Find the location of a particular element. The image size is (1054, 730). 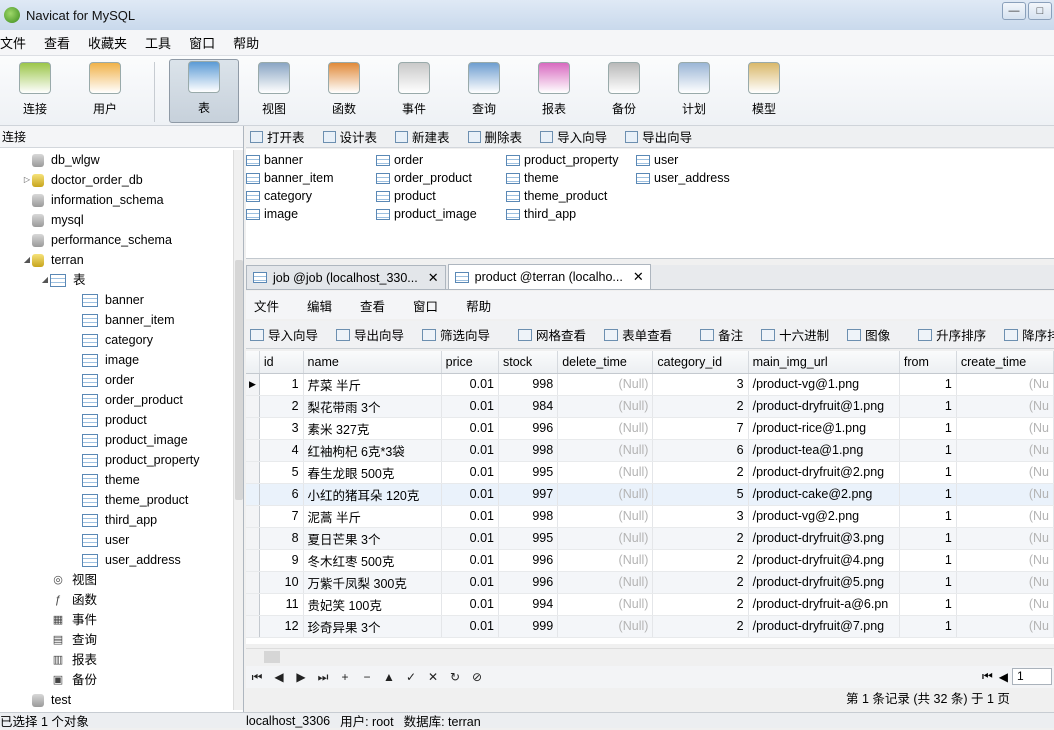

row-indicator: ▶ is located at coordinates (253, 384).